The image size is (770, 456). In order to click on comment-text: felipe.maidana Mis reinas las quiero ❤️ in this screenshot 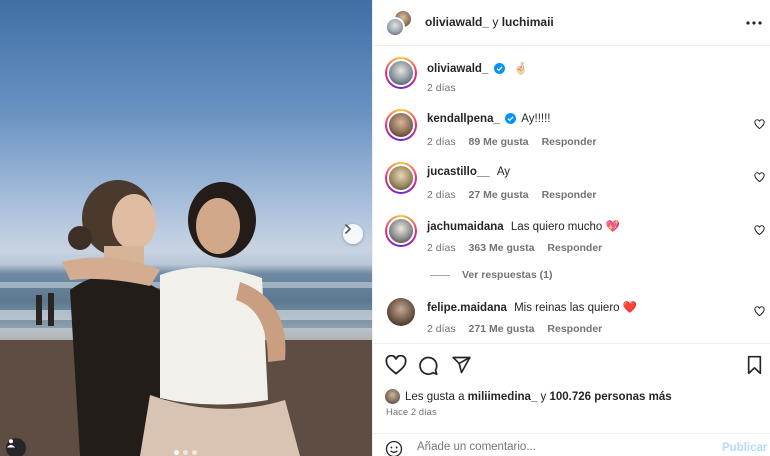, I will do `click(532, 307)`.